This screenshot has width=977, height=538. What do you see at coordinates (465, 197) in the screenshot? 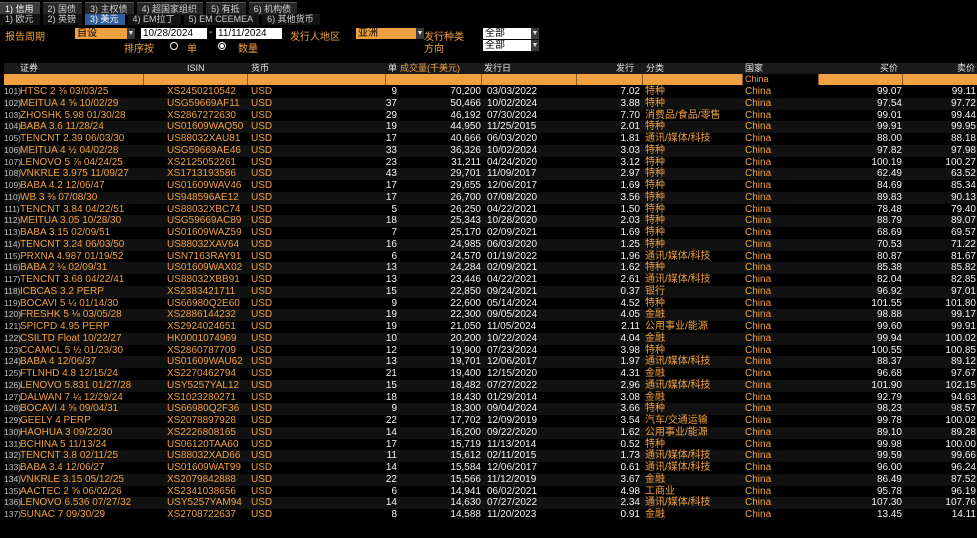
I see `volume: 26,700` at bounding box center [465, 197].